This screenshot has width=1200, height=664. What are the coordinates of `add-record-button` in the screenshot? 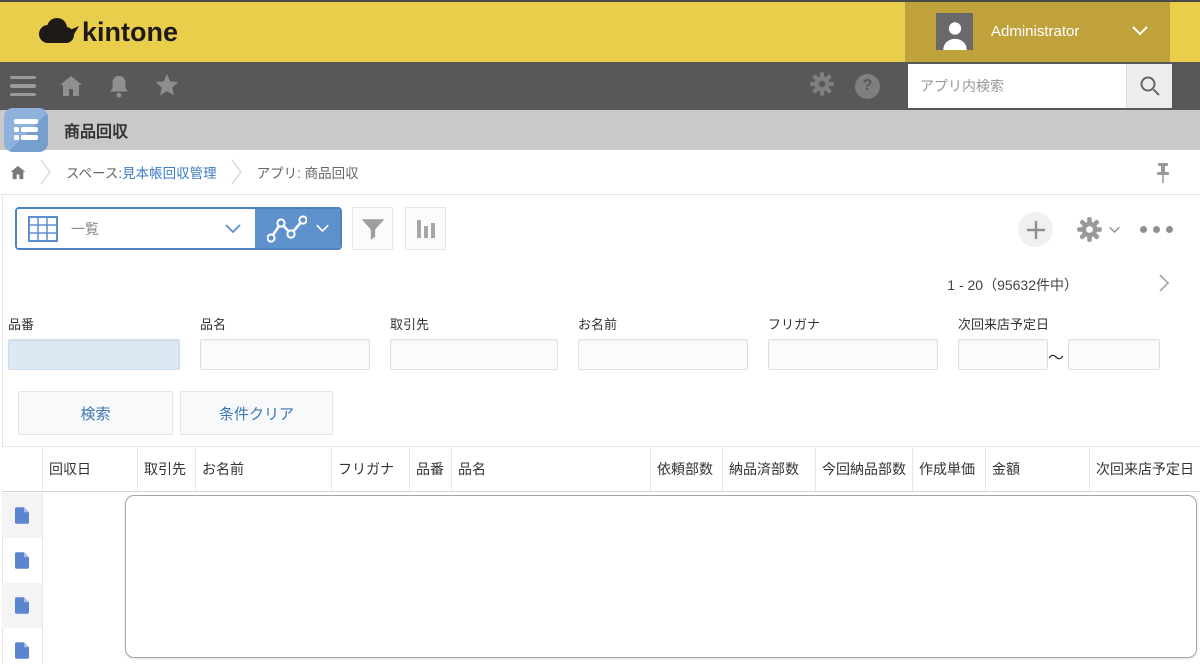 It's located at (1035, 229).